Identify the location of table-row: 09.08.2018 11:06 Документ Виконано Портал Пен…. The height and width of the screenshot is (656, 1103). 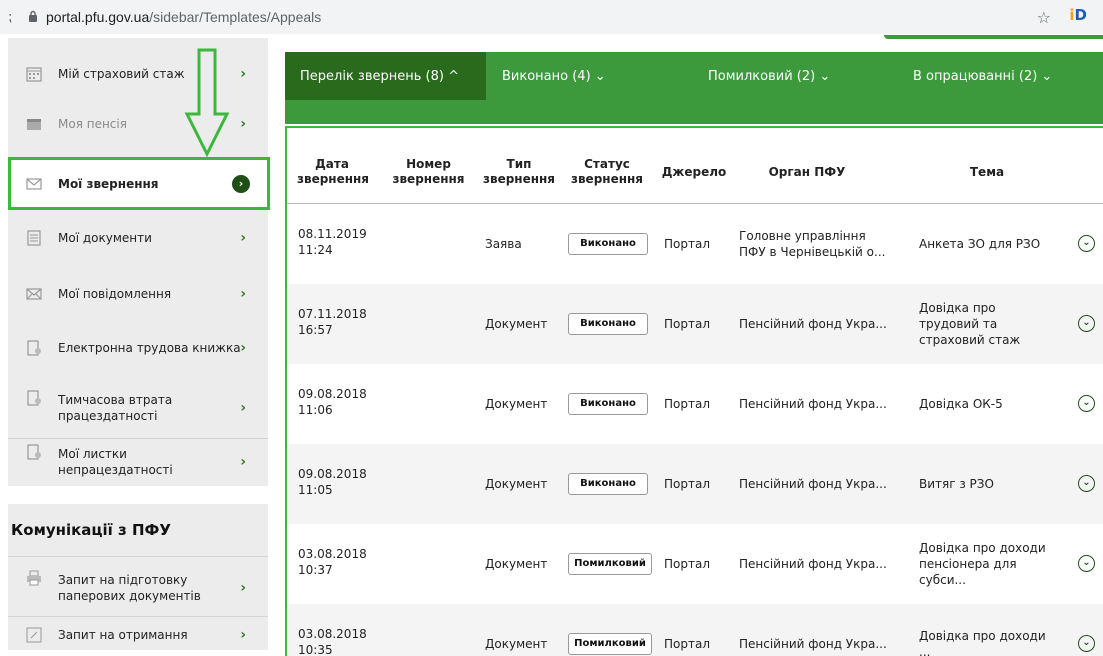
(695, 404).